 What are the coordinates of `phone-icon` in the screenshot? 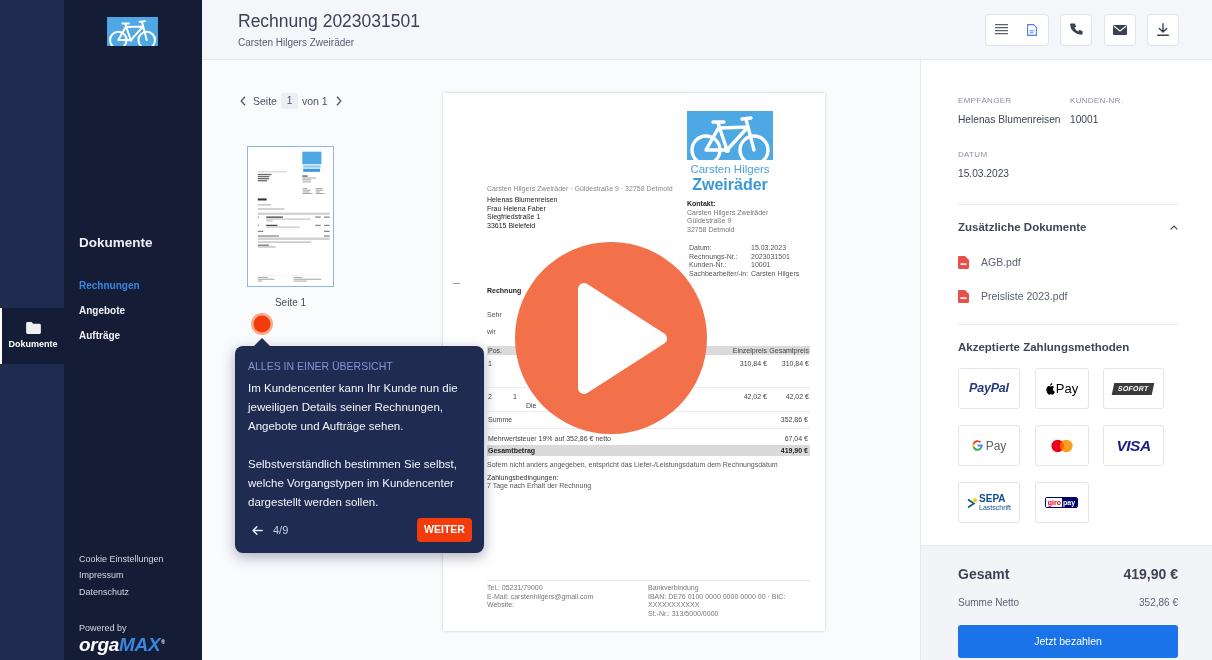 It's located at (1076, 29).